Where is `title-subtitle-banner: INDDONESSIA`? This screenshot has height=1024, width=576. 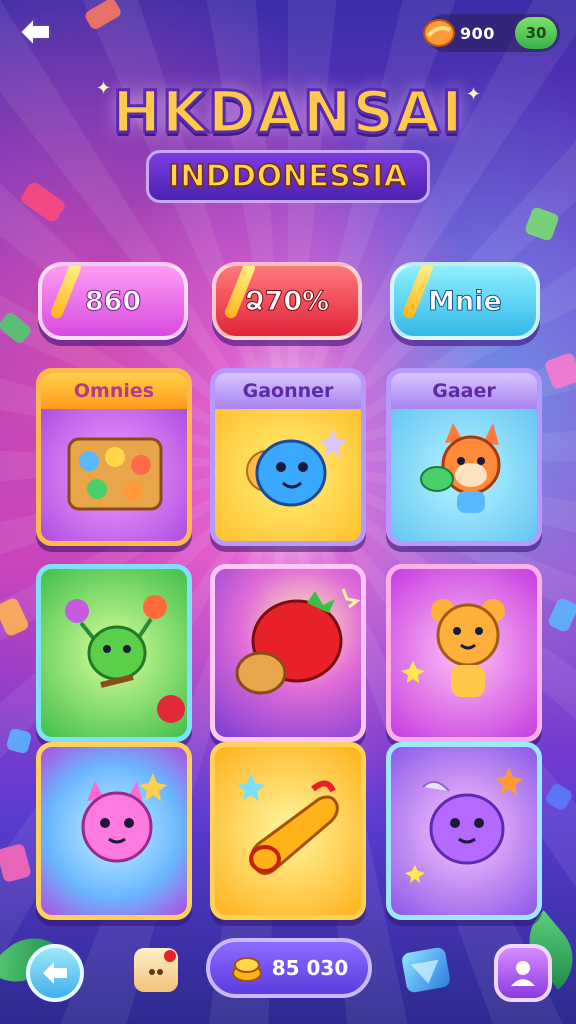 title-subtitle-banner: INDDONESSIA is located at coordinates (288, 176).